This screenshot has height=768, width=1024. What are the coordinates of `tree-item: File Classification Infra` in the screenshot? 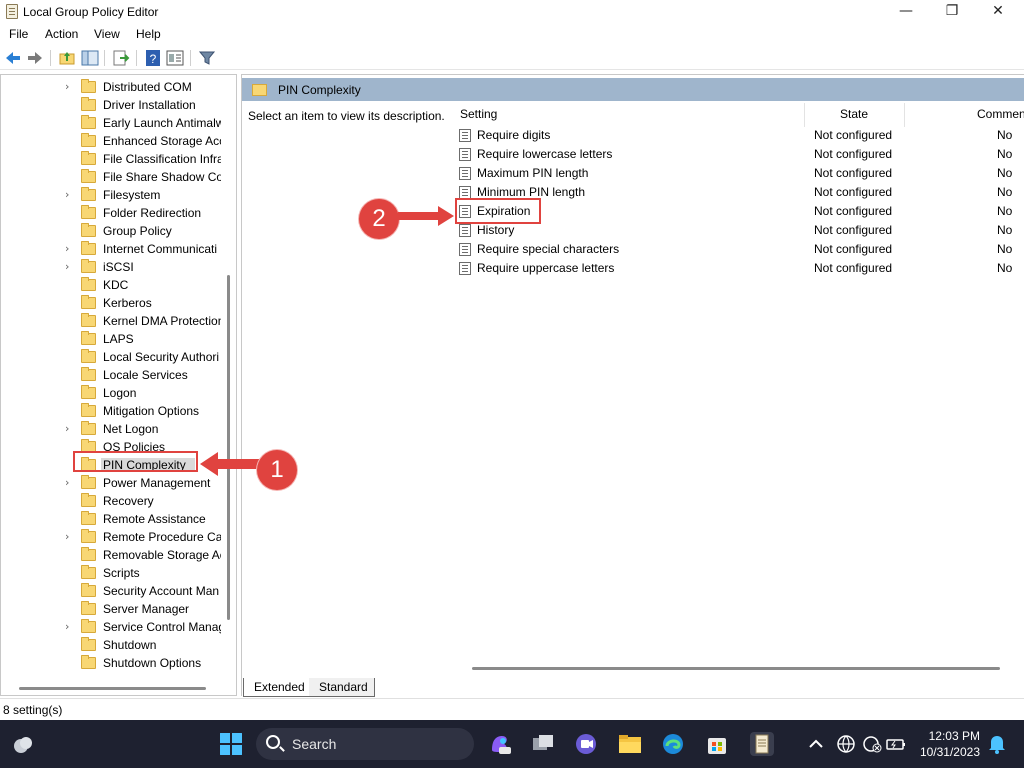 It's located at (111, 159).